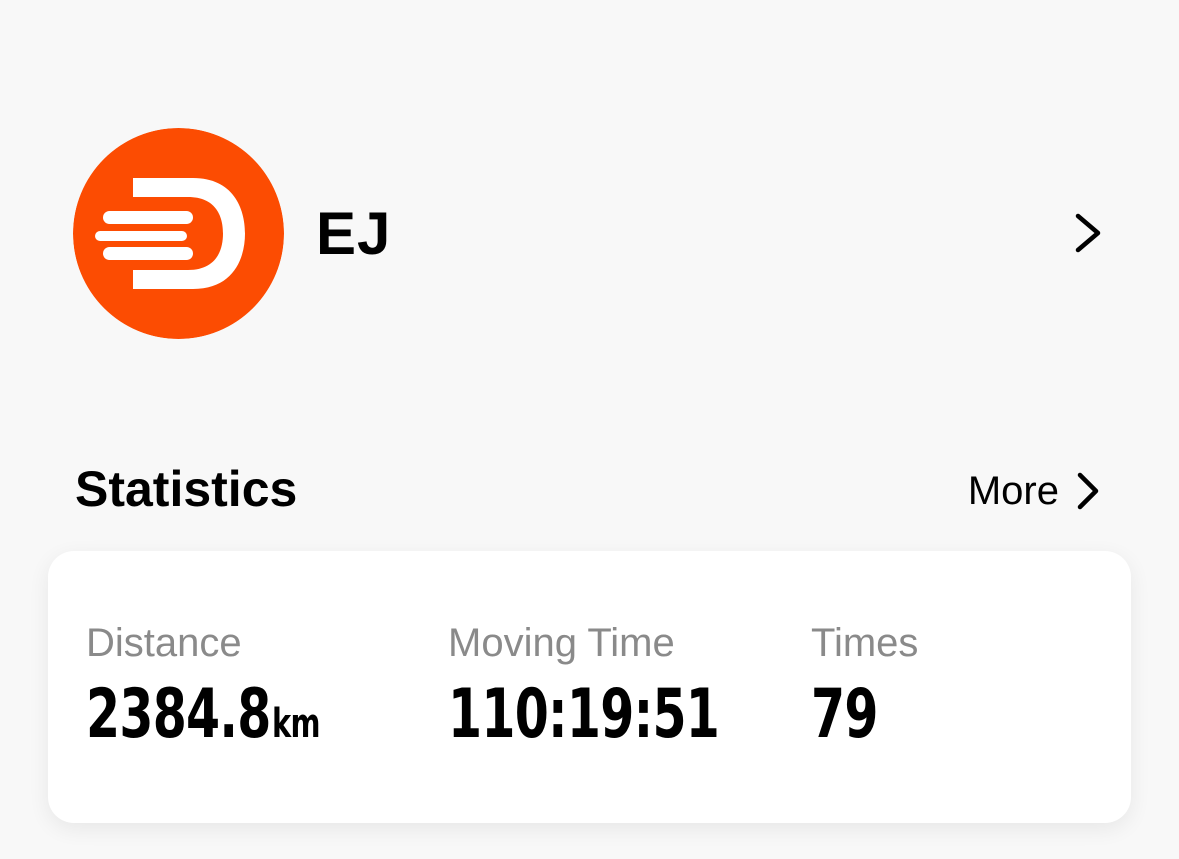  I want to click on stat-value: 110:19:51, so click(584, 715).